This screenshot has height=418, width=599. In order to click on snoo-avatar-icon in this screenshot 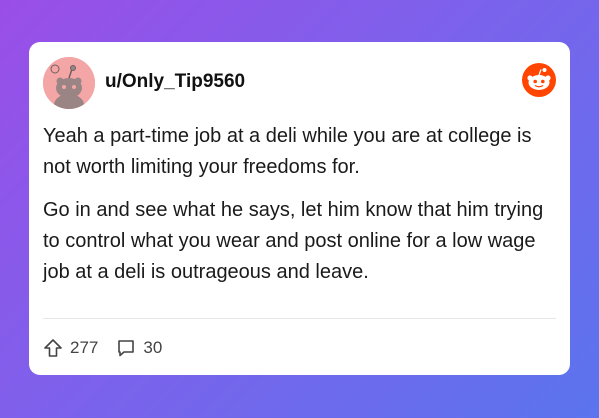, I will do `click(69, 83)`.